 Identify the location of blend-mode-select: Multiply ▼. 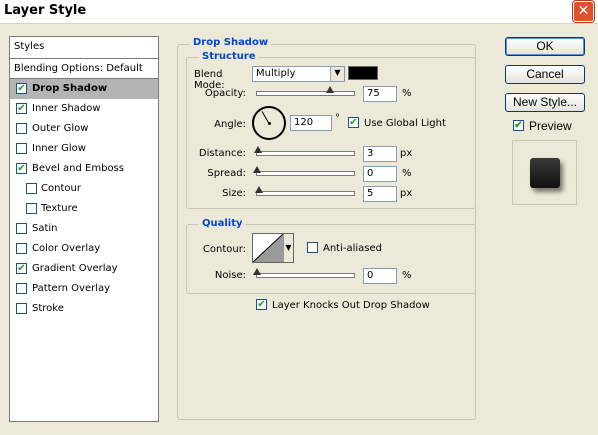
(298, 74).